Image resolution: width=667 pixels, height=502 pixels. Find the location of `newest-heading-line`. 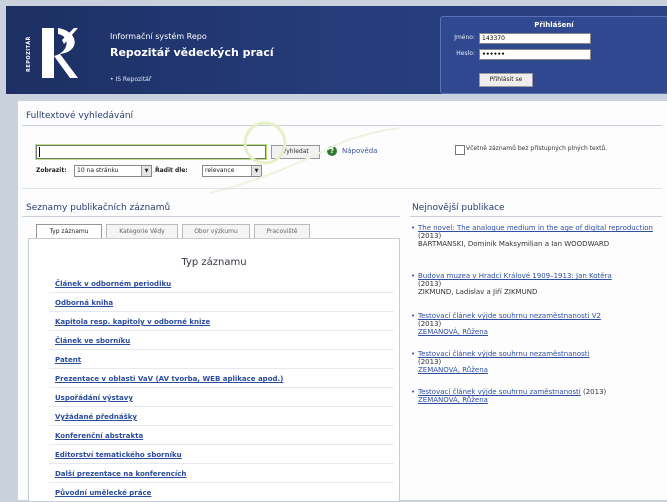

newest-heading-line is located at coordinates (536, 216).